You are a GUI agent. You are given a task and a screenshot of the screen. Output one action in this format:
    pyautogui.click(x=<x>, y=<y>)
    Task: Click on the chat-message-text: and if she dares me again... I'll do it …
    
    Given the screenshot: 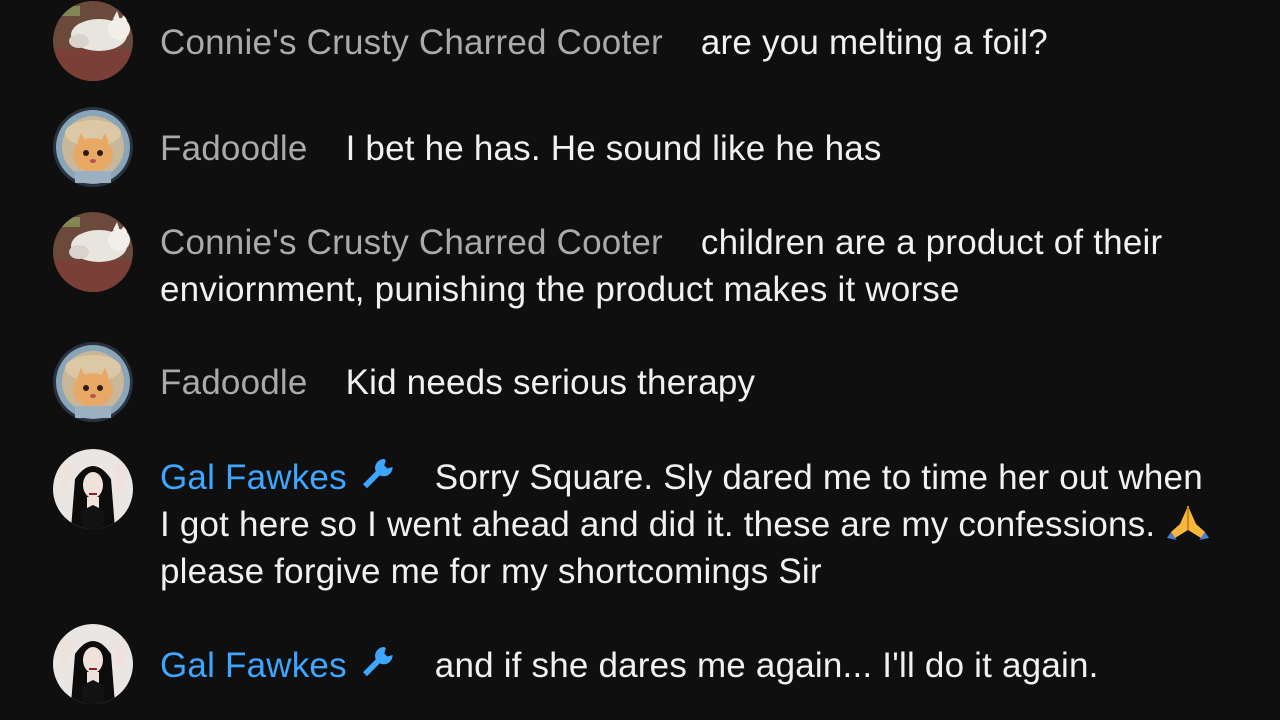 What is the action you would take?
    pyautogui.click(x=766, y=665)
    